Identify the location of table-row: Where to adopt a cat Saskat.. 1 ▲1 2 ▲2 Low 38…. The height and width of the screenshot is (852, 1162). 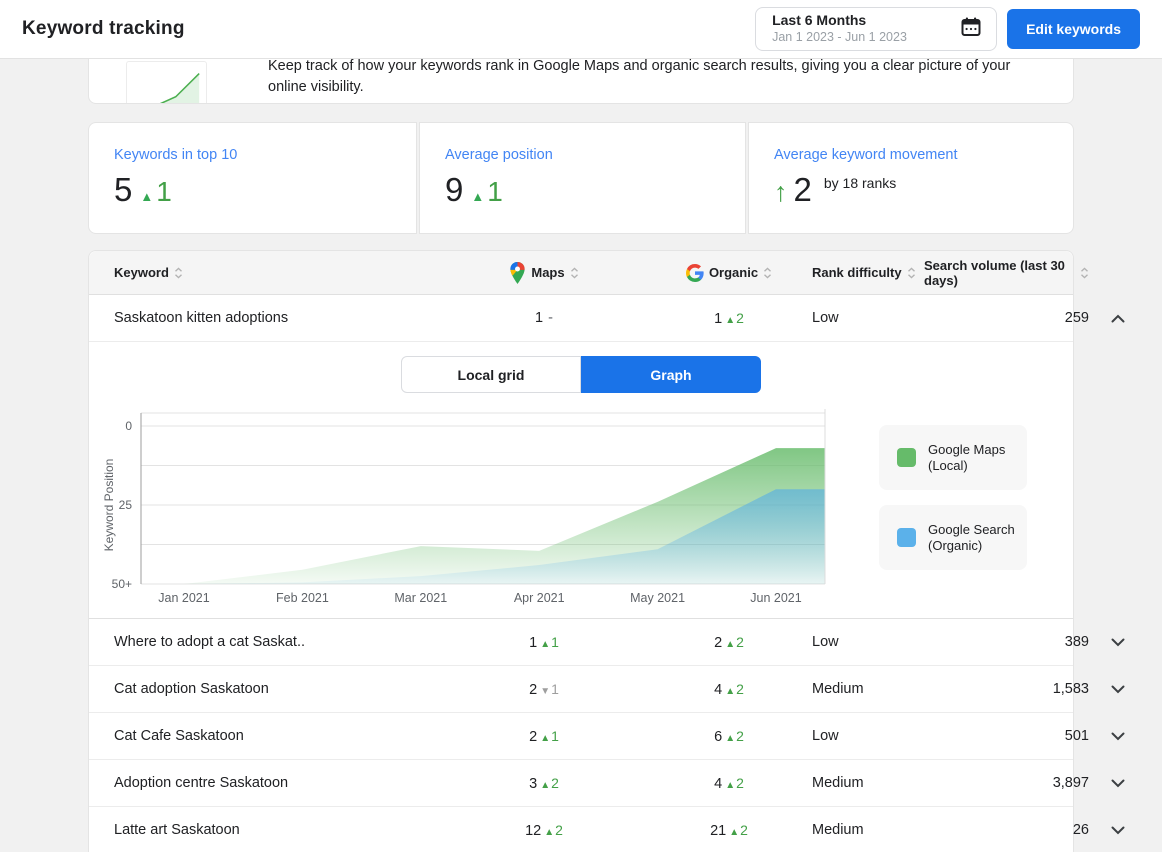
(607, 642).